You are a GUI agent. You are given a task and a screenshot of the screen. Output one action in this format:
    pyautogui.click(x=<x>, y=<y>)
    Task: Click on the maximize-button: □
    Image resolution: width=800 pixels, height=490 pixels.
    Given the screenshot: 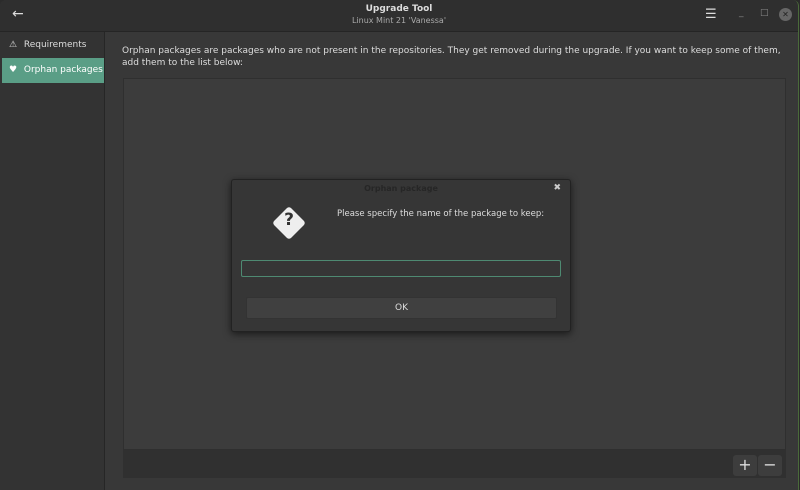 What is the action you would take?
    pyautogui.click(x=764, y=13)
    